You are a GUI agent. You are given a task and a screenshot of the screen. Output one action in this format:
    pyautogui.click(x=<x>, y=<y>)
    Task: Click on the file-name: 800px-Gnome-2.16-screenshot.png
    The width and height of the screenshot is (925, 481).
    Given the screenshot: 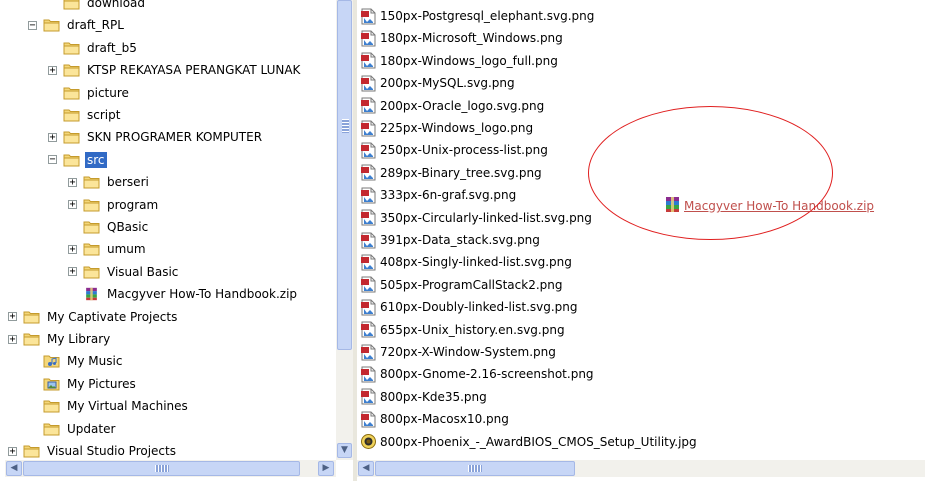 What is the action you would take?
    pyautogui.click(x=487, y=374)
    